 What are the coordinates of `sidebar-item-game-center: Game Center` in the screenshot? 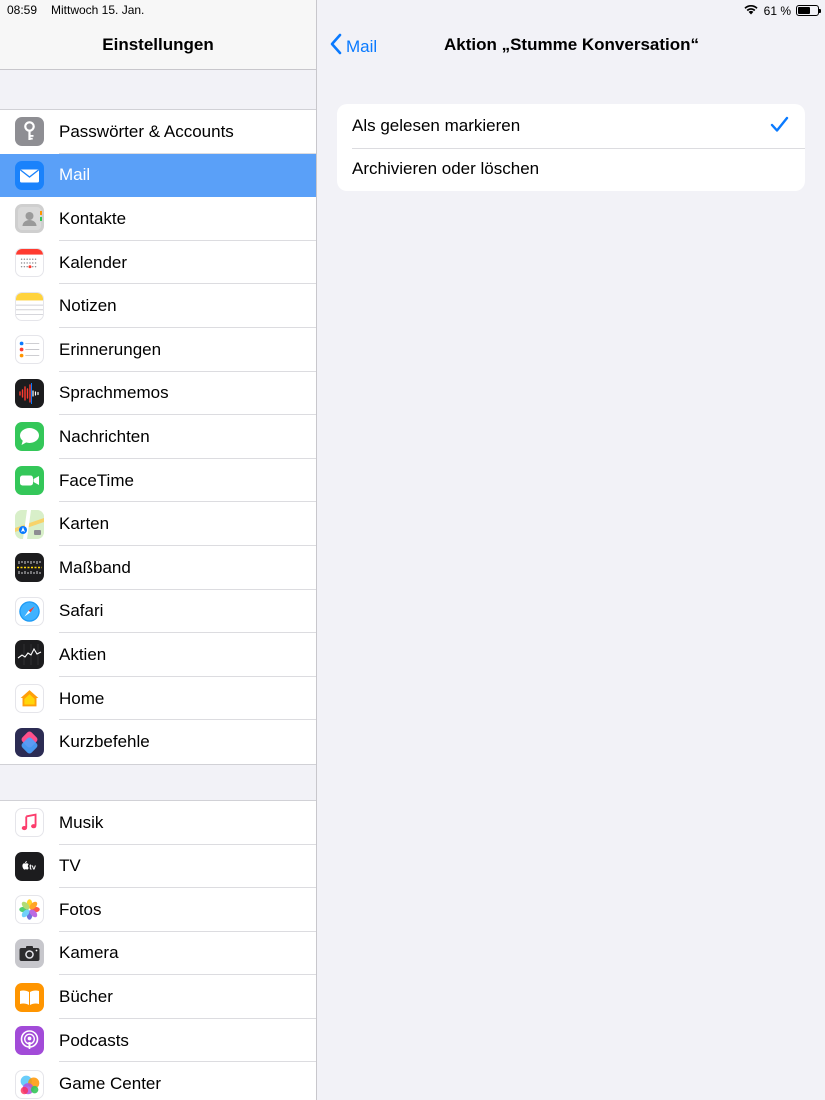 It's located at (158, 1081).